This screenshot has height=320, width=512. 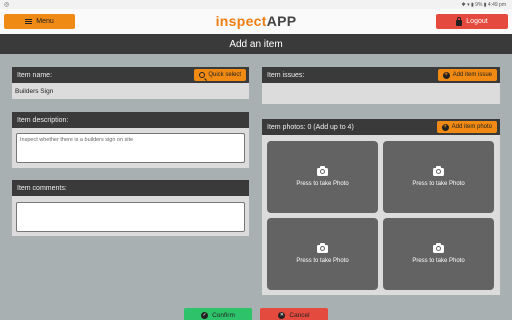 What do you see at coordinates (483, 4) in the screenshot?
I see `status-right: ✱ ▾ ▮ 9% ▮ 4:49 pm` at bounding box center [483, 4].